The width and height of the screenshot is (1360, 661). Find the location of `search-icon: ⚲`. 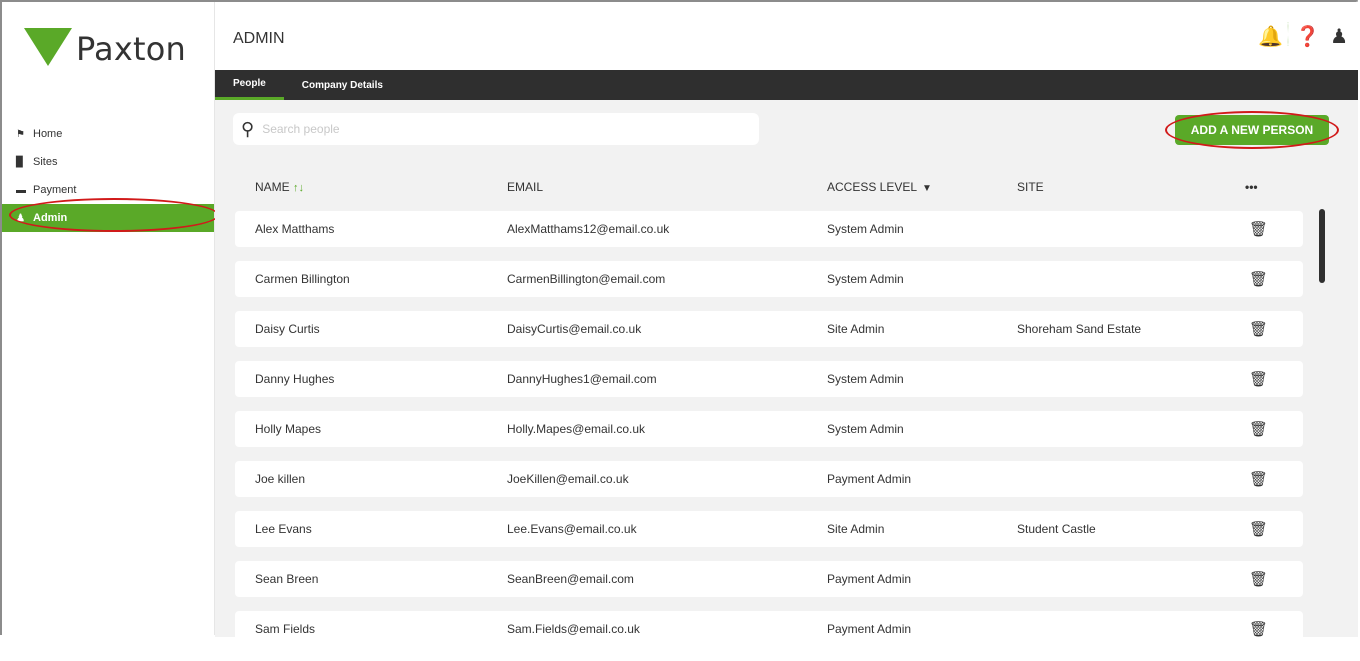

search-icon: ⚲ is located at coordinates (248, 128).